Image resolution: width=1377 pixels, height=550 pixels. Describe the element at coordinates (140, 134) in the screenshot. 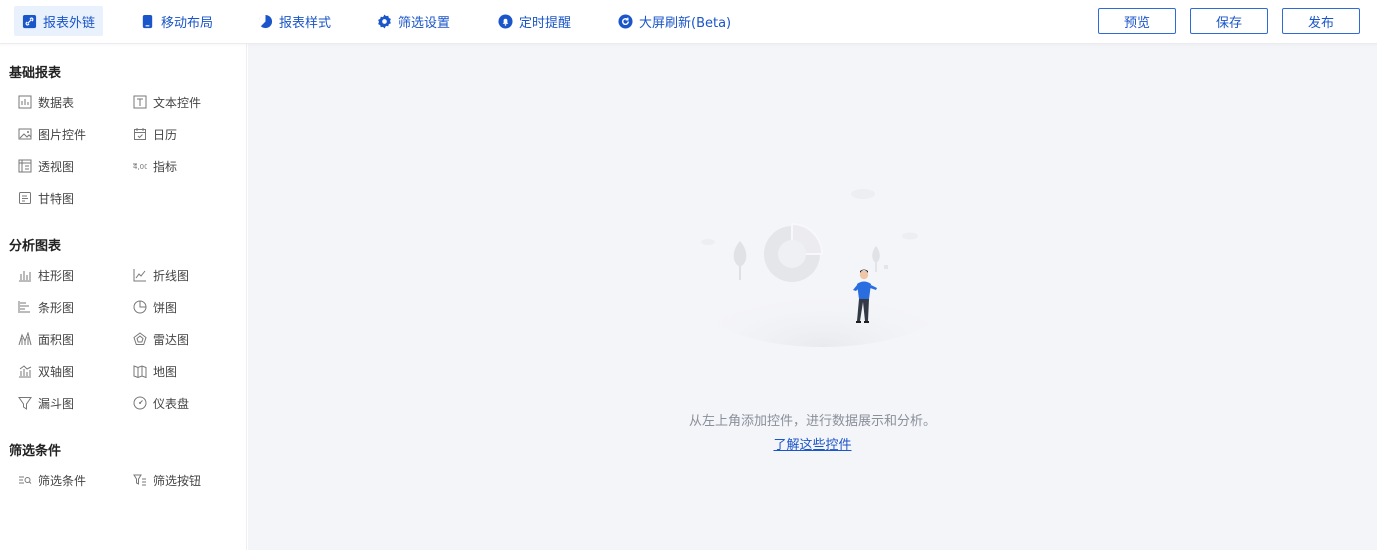

I see `calendar-icon` at that location.